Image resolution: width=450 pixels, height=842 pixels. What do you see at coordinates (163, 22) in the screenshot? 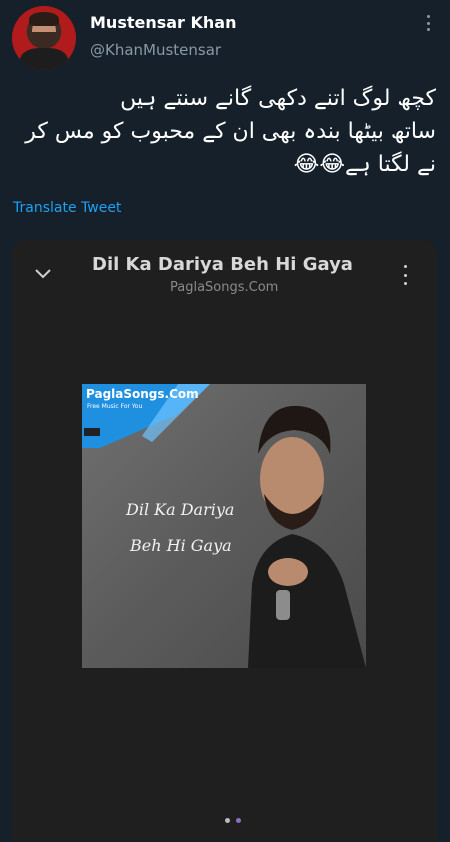
I see `display-name: Mustensar Khan` at bounding box center [163, 22].